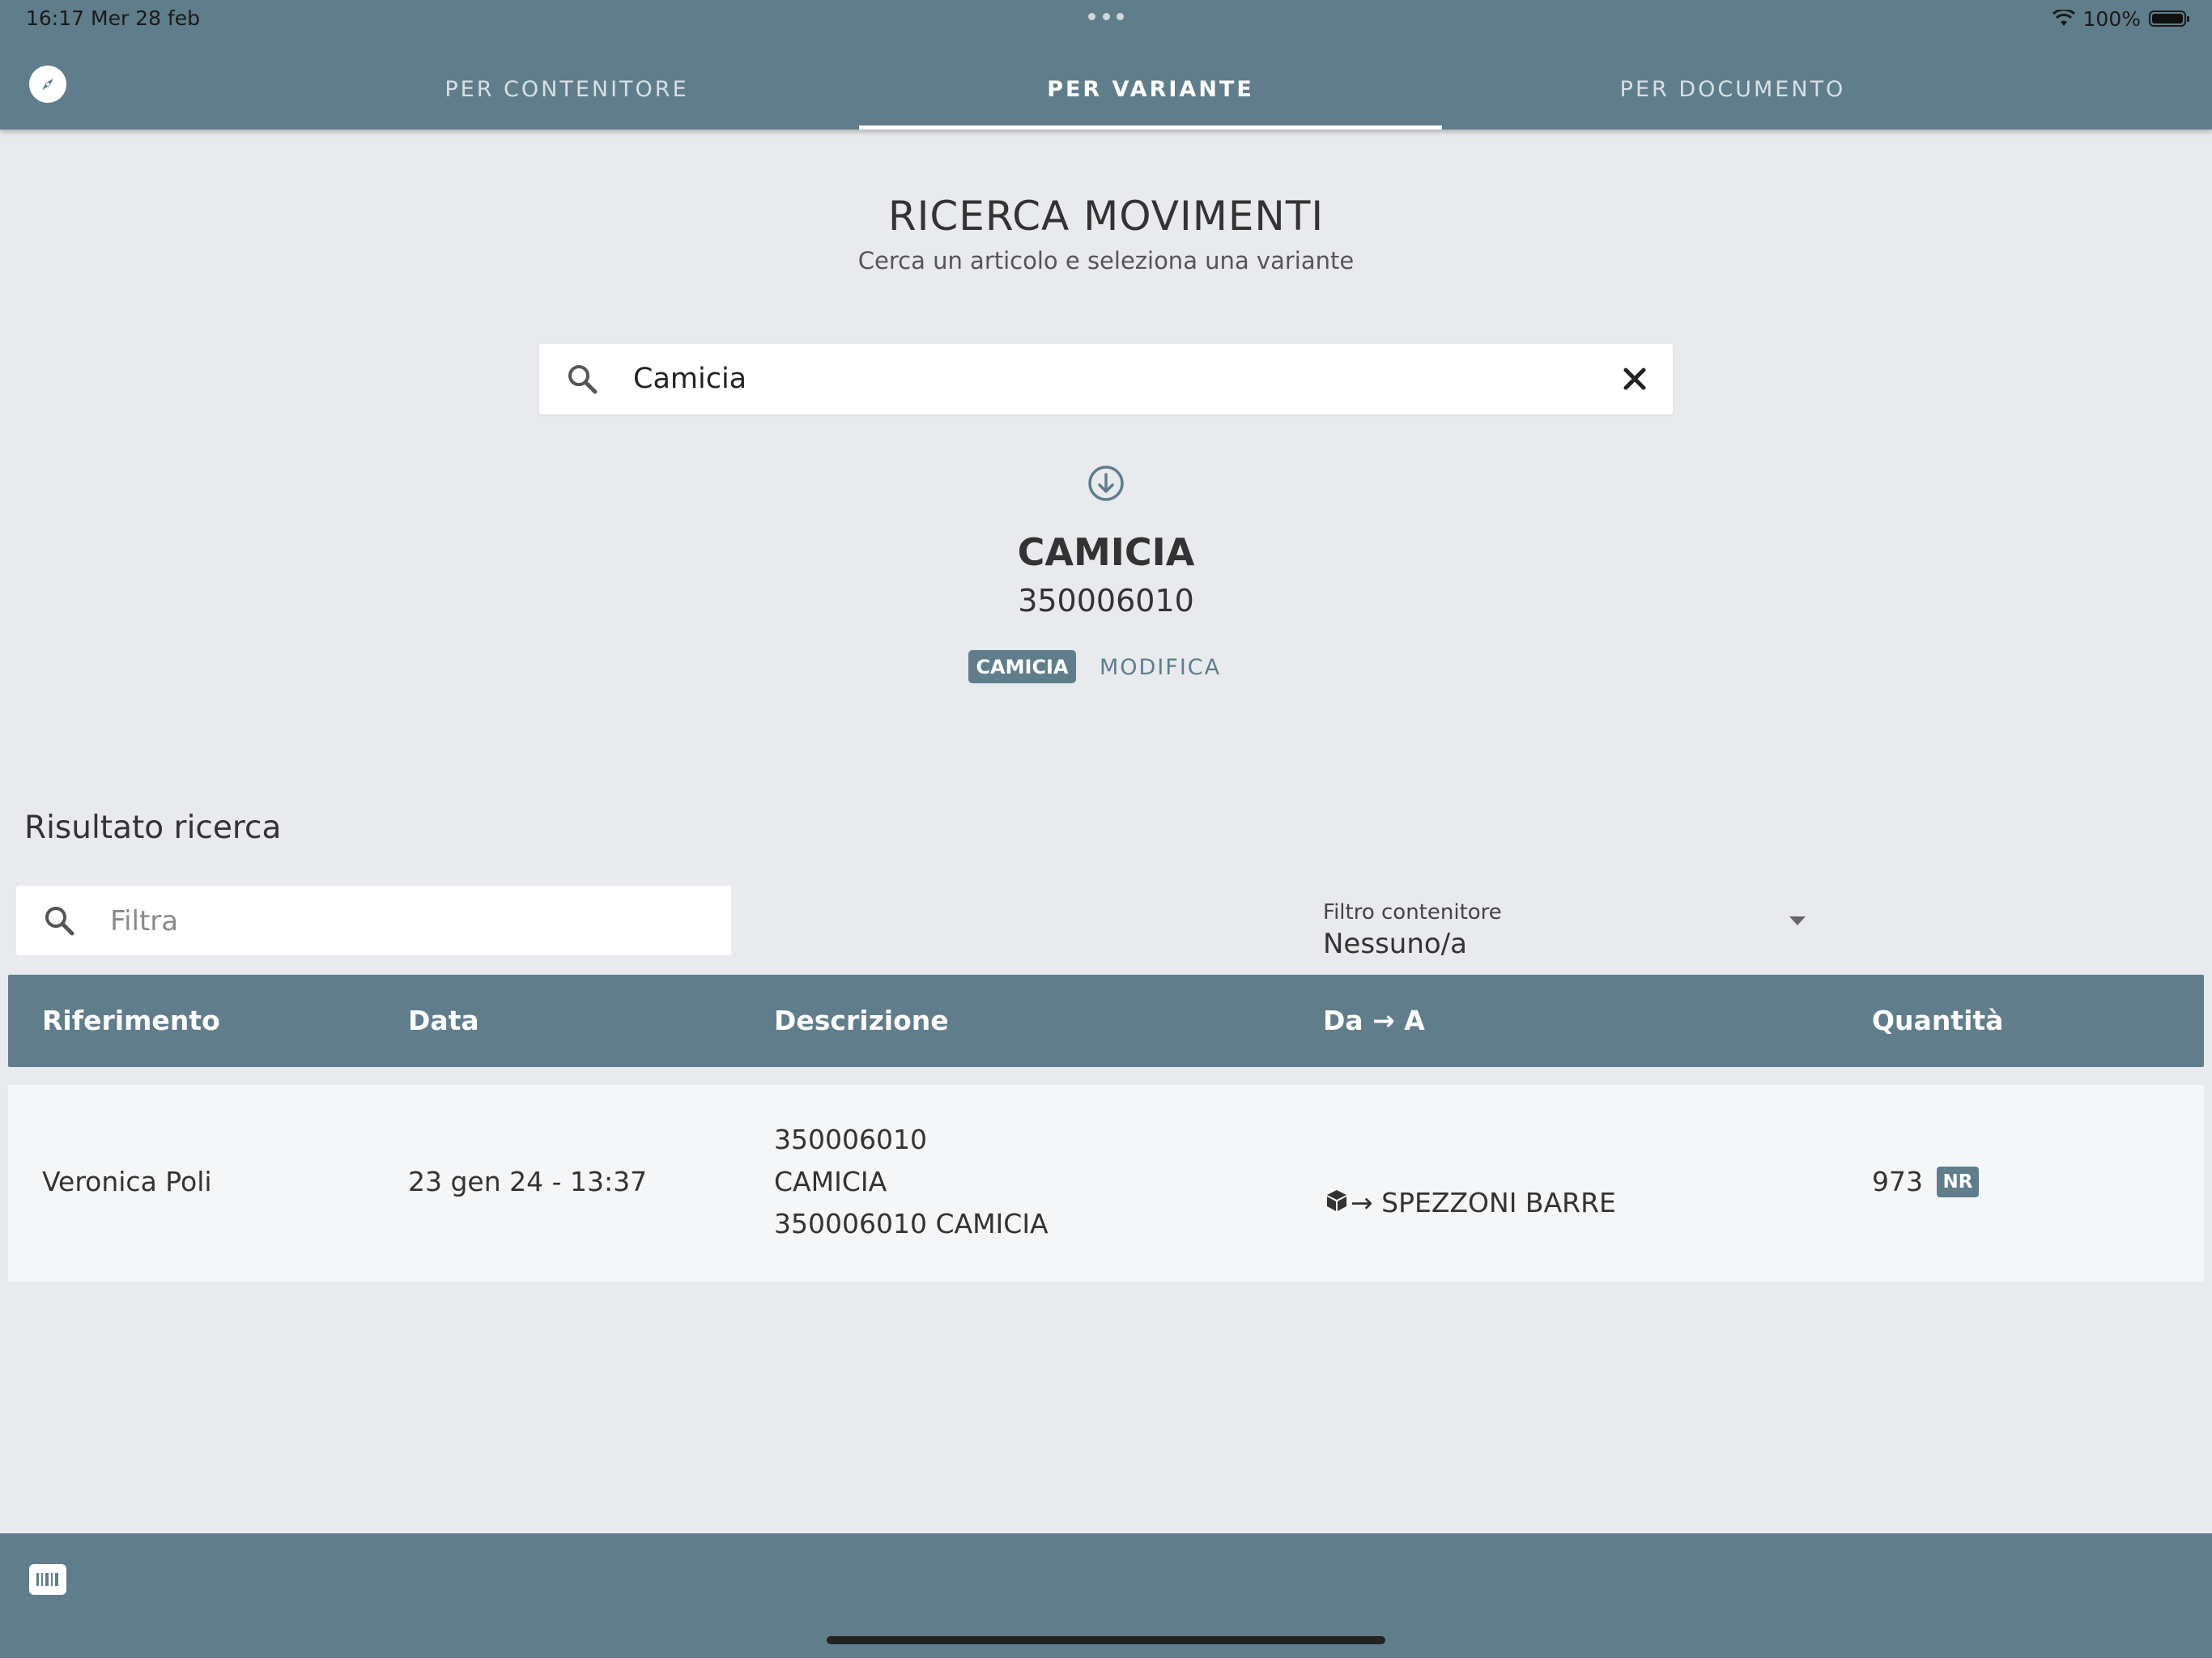 The image size is (2212, 1658). Describe the element at coordinates (1022, 666) in the screenshot. I see `variant-chip: CAMICIA` at that location.